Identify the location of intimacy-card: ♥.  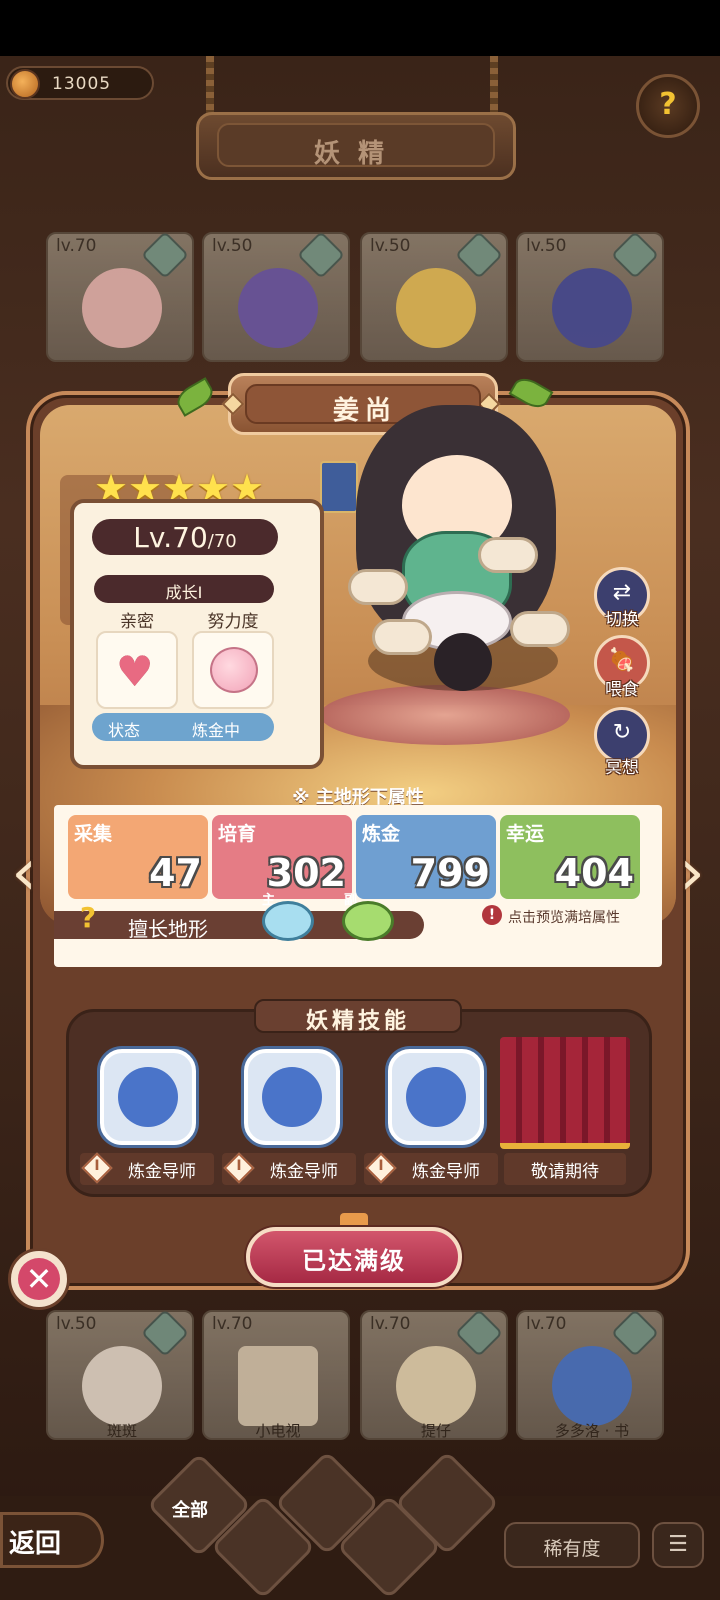
(137, 670).